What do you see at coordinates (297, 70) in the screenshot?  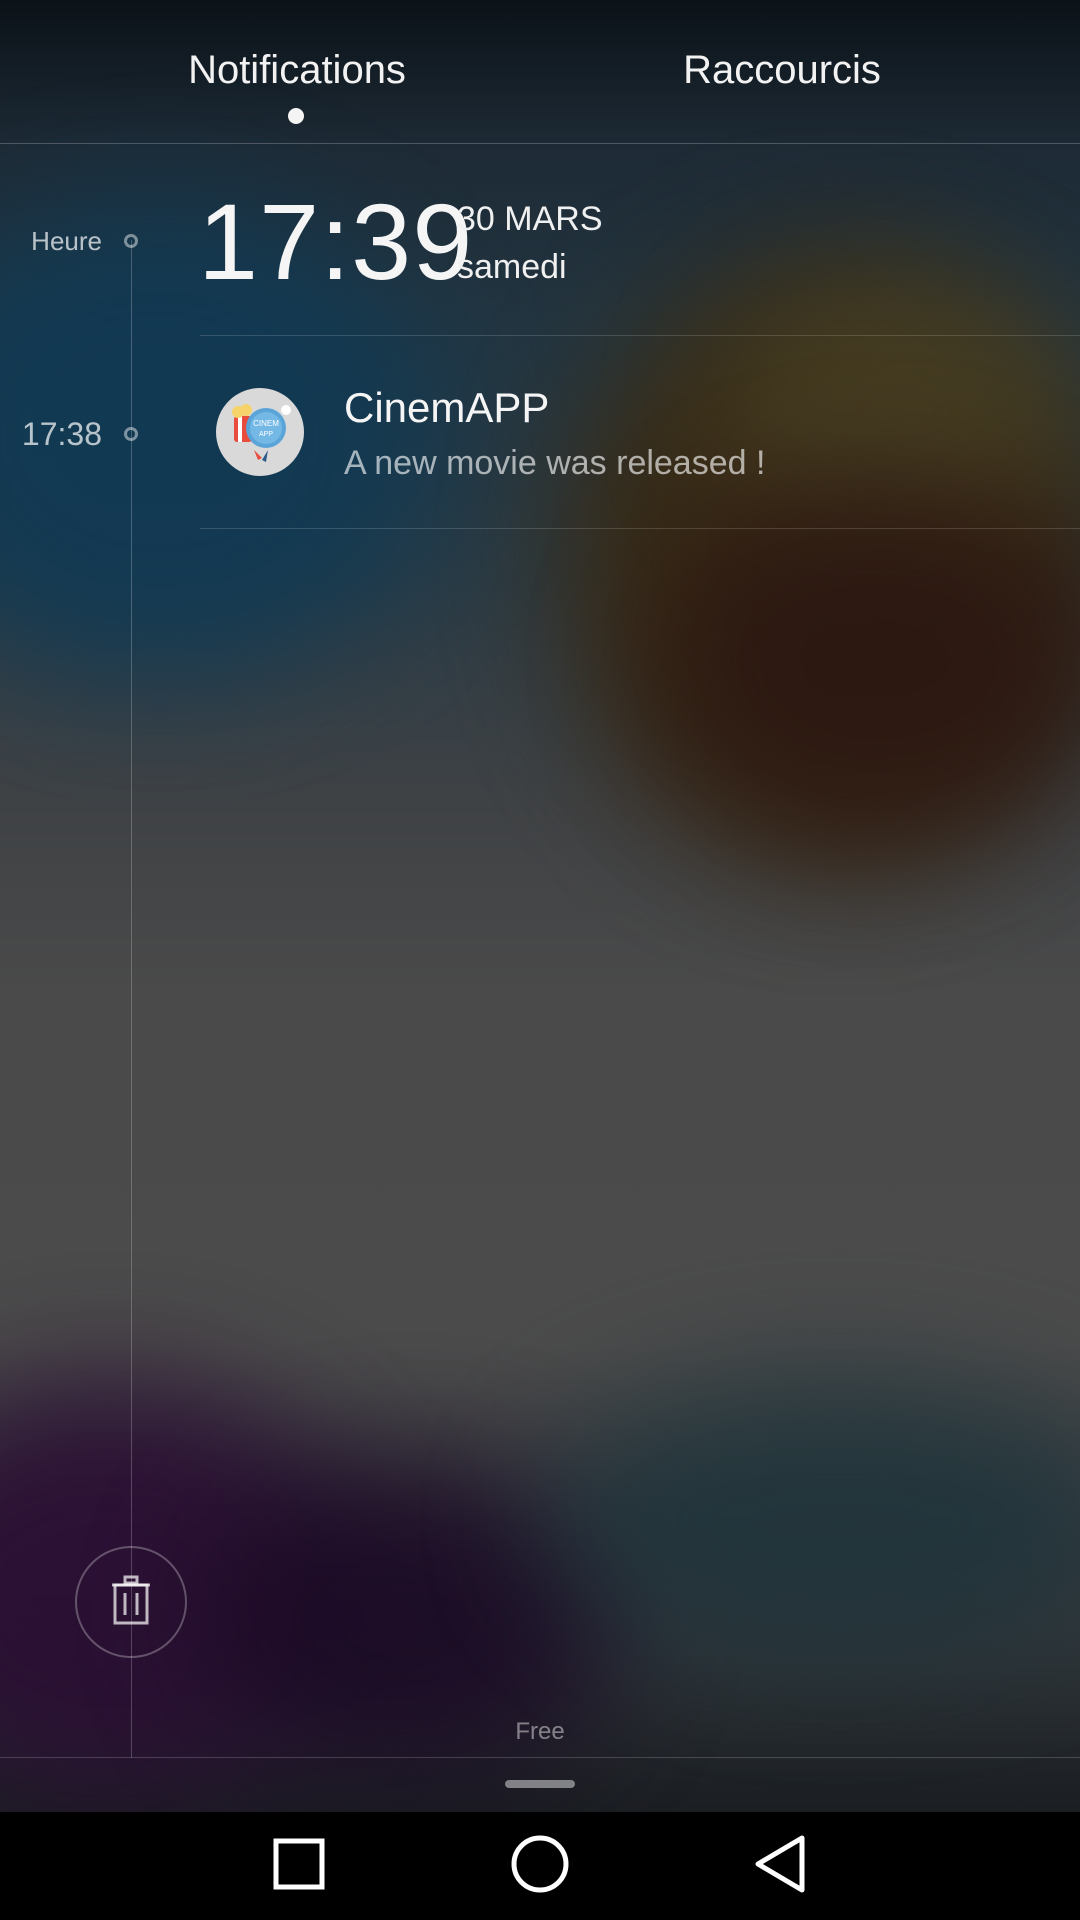 I see `tab-notifications: Notifications` at bounding box center [297, 70].